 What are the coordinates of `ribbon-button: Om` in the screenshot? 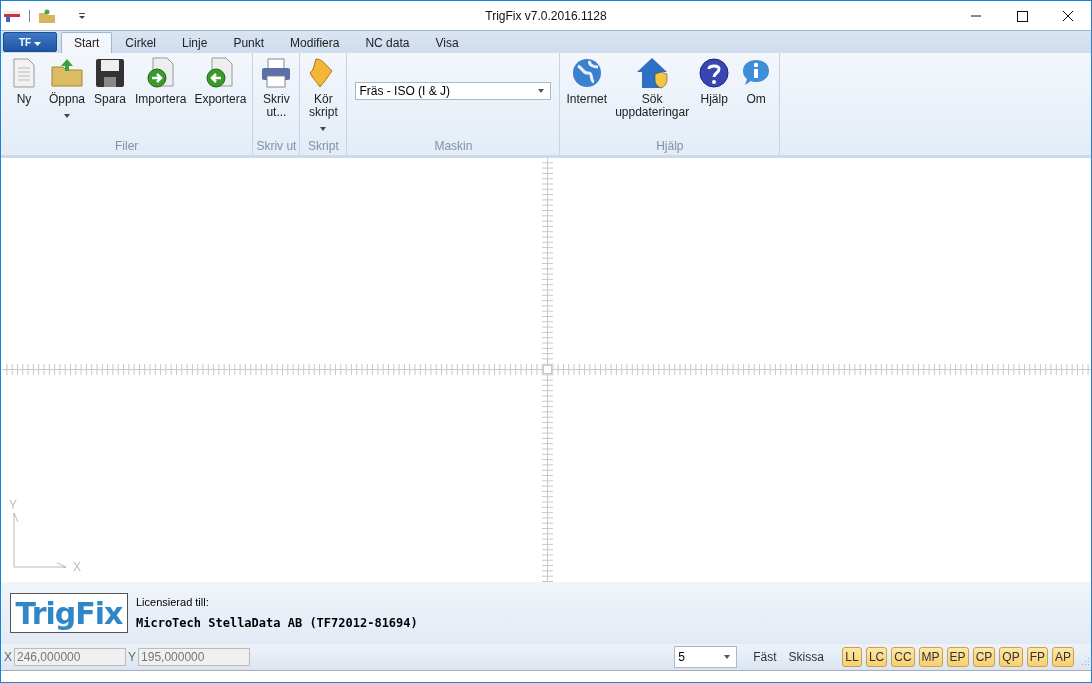 It's located at (756, 81).